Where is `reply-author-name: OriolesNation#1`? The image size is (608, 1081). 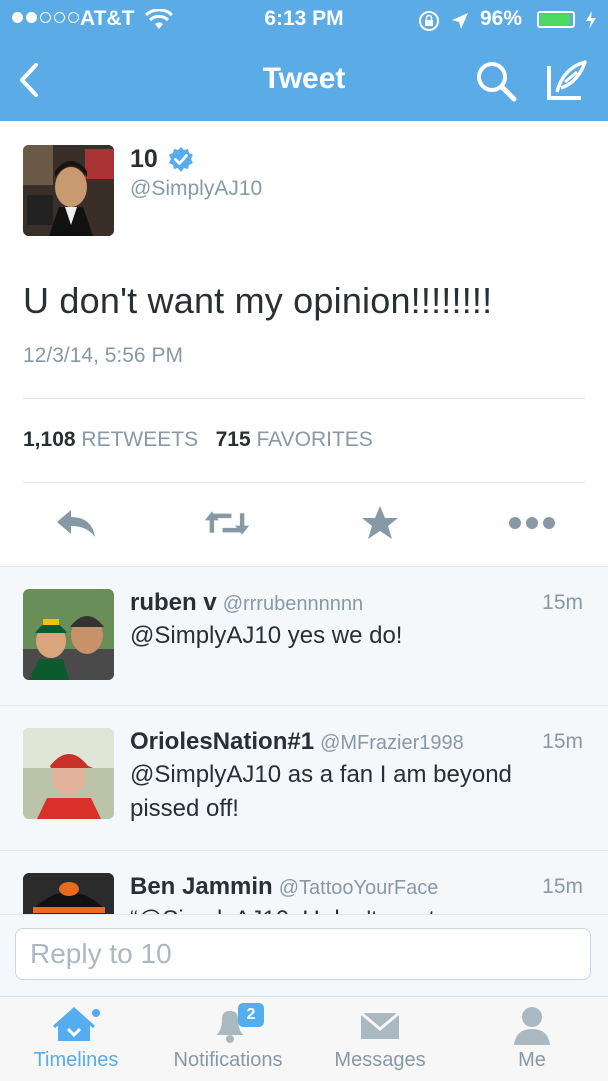
reply-author-name: OriolesNation#1 is located at coordinates (222, 741).